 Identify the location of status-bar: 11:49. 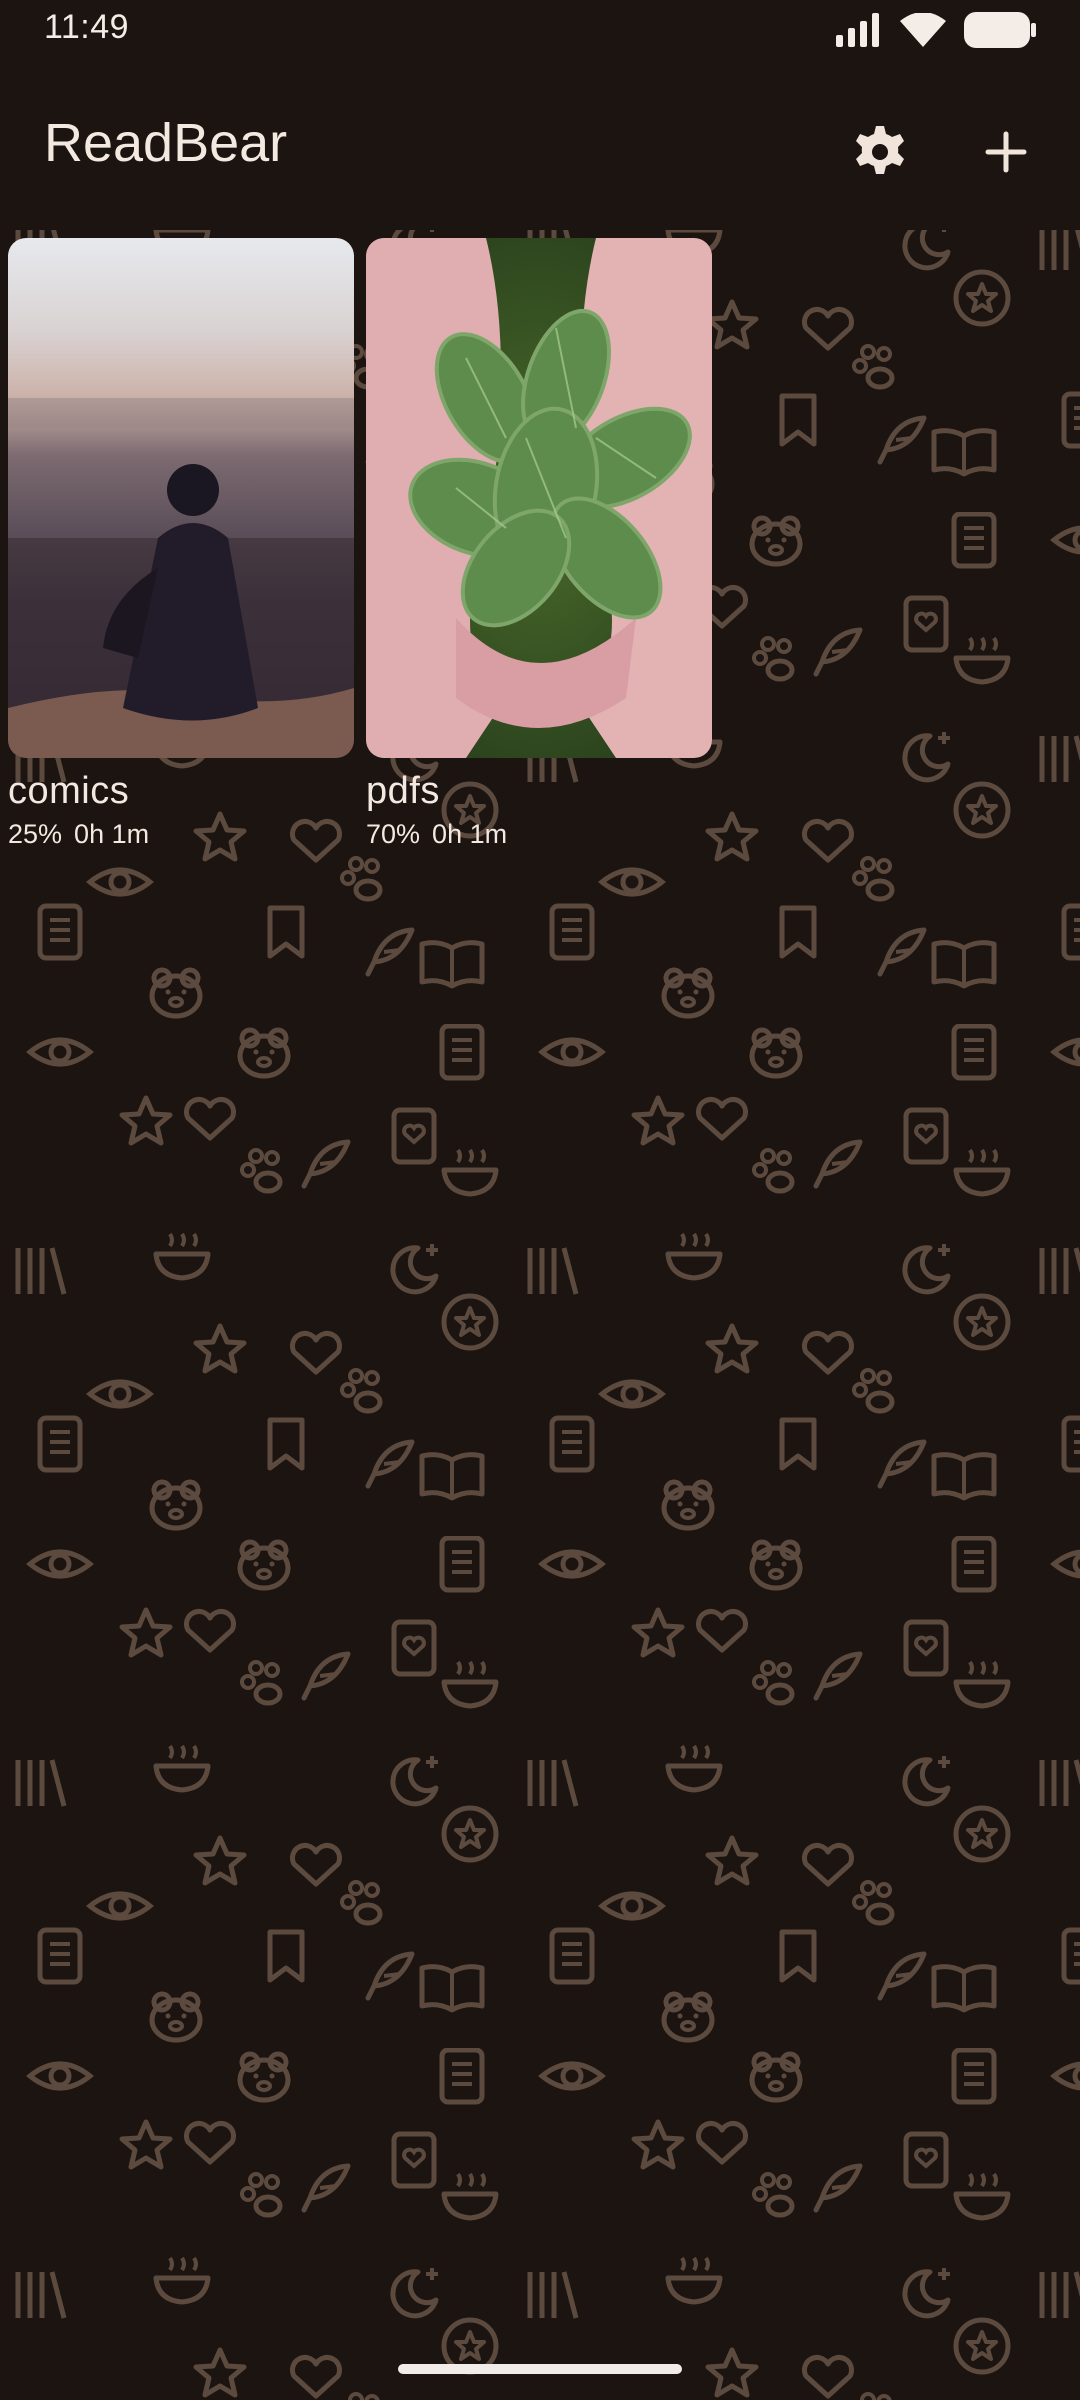
(540, 30).